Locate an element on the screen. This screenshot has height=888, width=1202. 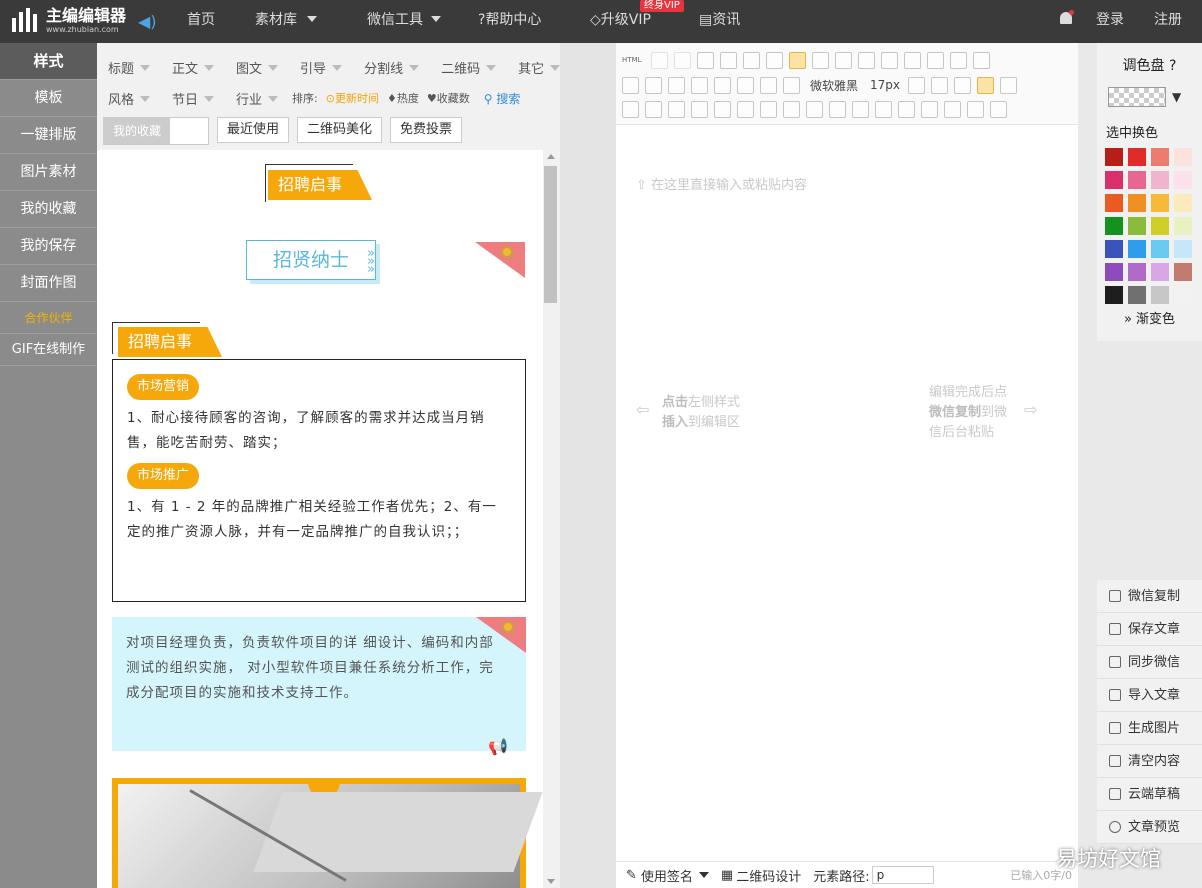
omega-icon is located at coordinates (676, 109).